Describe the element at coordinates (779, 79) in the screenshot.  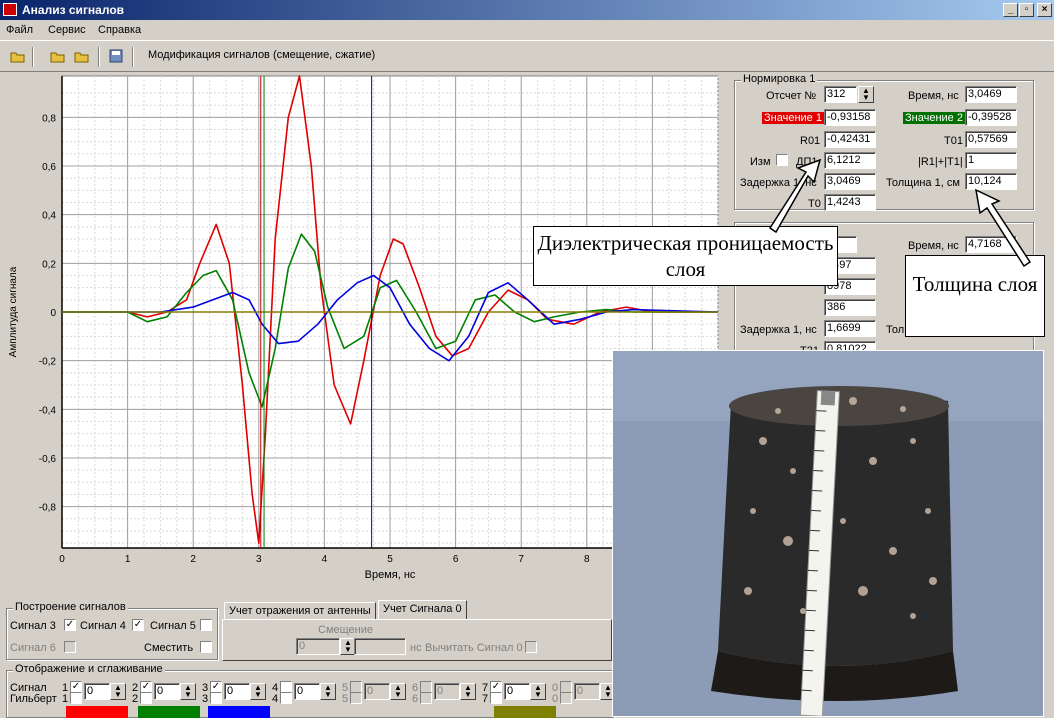
I see `normalization-1-title: Нормировка 1` at that location.